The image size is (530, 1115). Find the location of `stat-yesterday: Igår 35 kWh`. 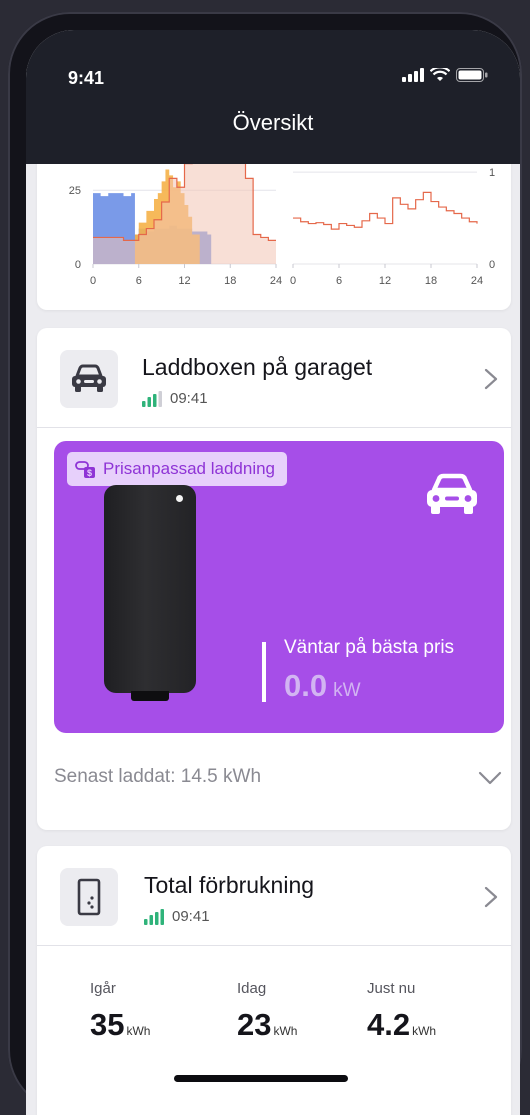

stat-yesterday: Igår 35 kWh is located at coordinates (120, 1011).